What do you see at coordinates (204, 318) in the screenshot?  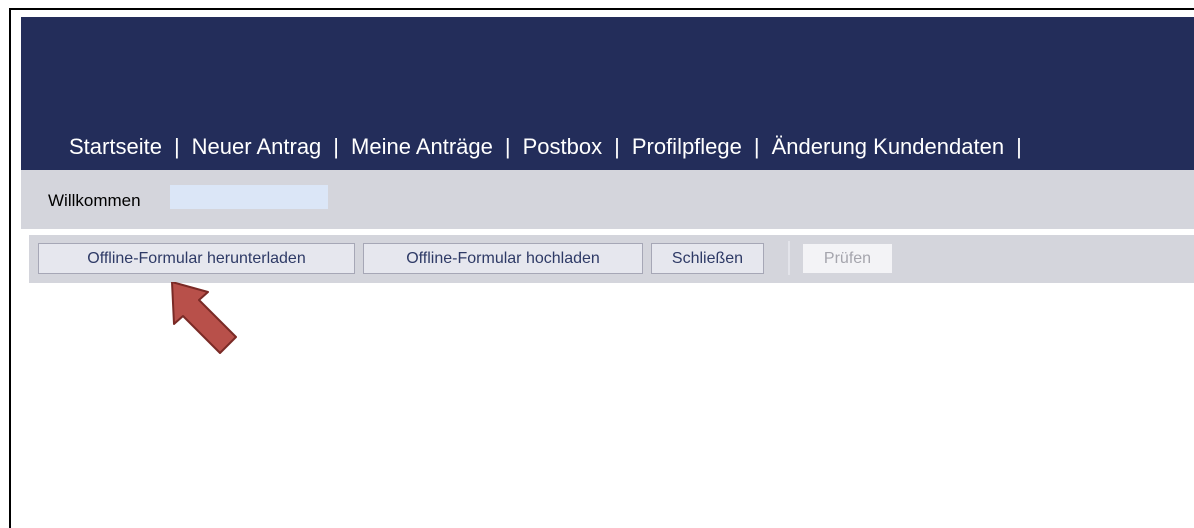 I see `arrow-up-left-icon` at bounding box center [204, 318].